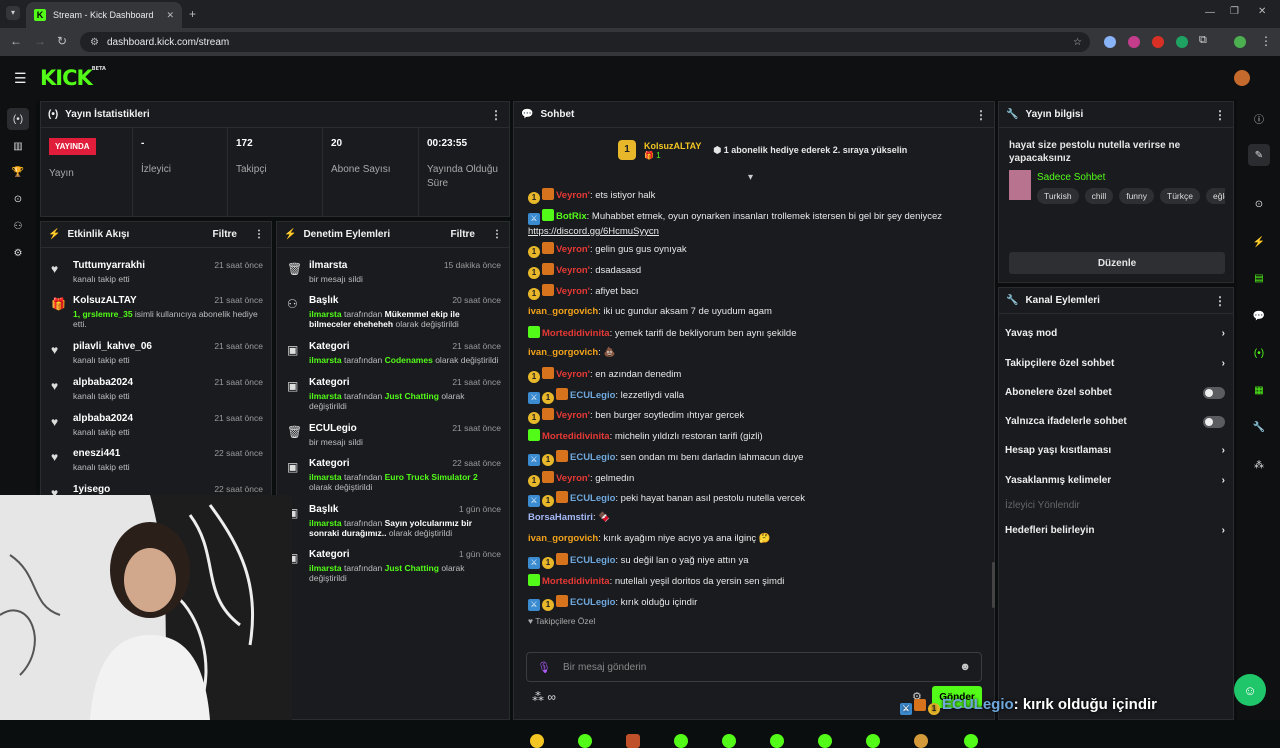 The width and height of the screenshot is (1280, 748). Describe the element at coordinates (1210, 12) in the screenshot. I see `minimize-icon: —` at that location.